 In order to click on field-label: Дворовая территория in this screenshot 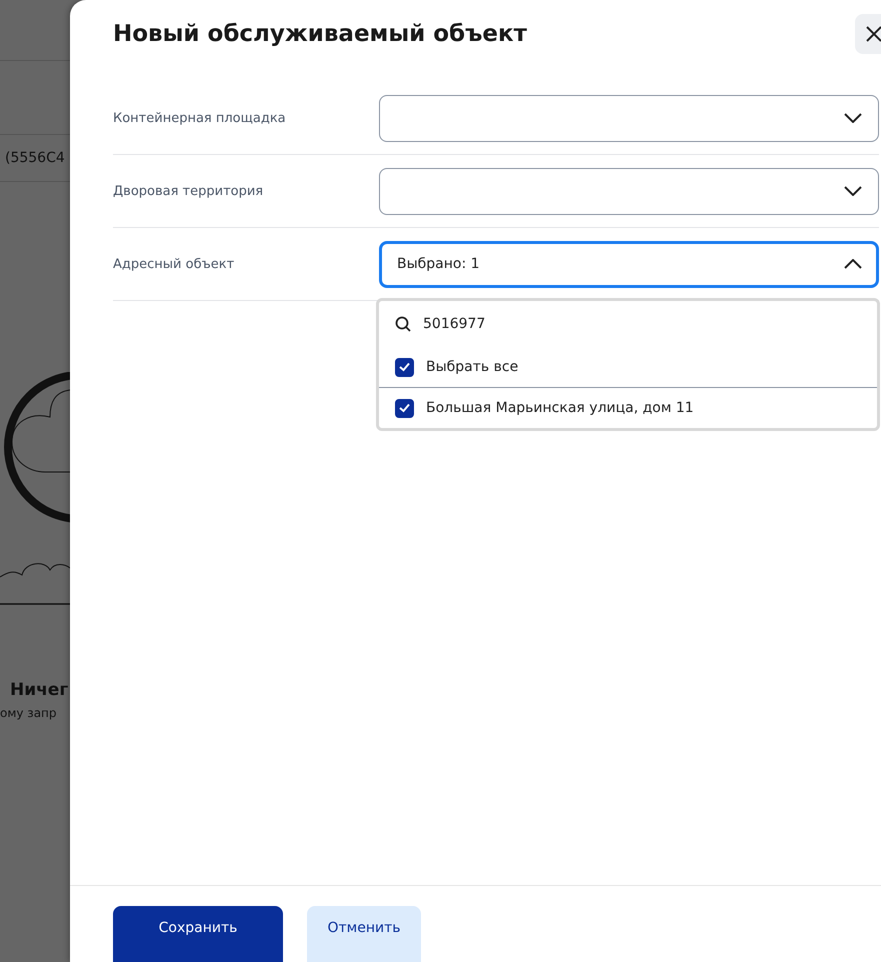, I will do `click(188, 191)`.